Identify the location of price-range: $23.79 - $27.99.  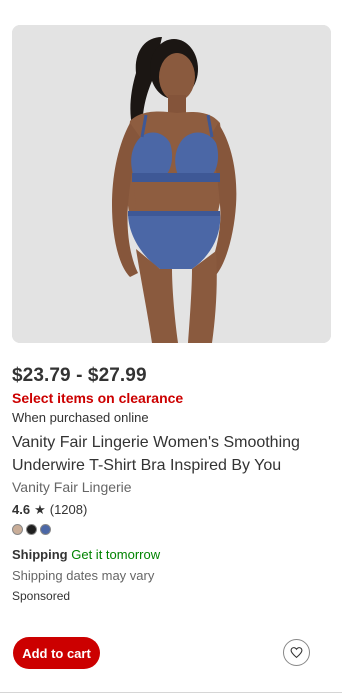
(79, 375).